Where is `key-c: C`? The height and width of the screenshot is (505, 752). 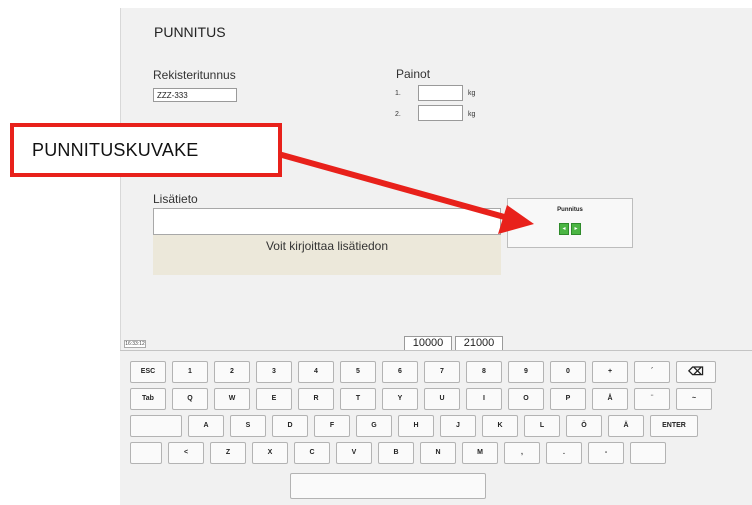 key-c: C is located at coordinates (312, 453).